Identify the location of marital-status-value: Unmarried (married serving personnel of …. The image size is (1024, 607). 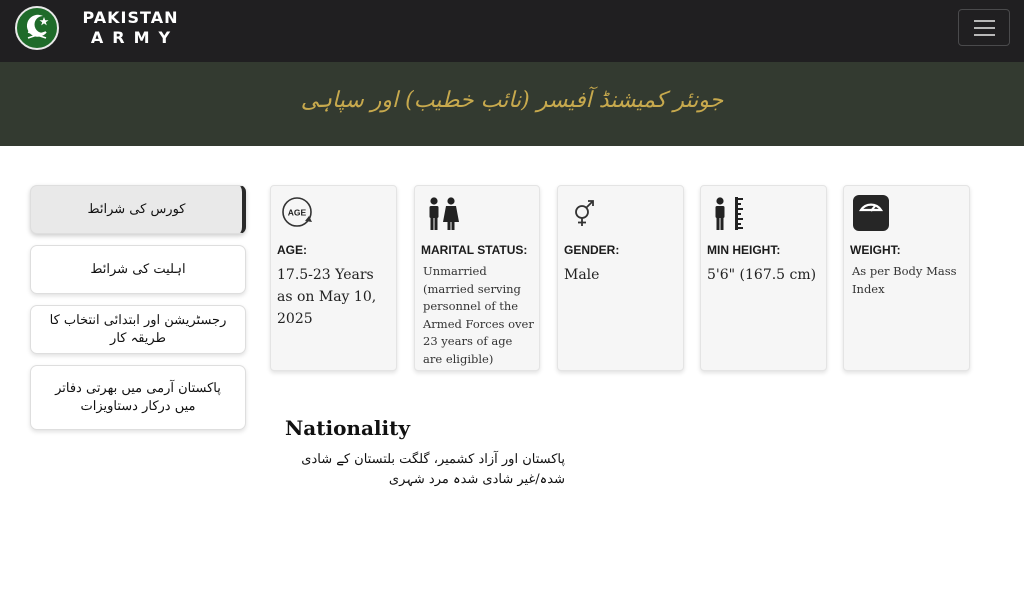
(478, 315).